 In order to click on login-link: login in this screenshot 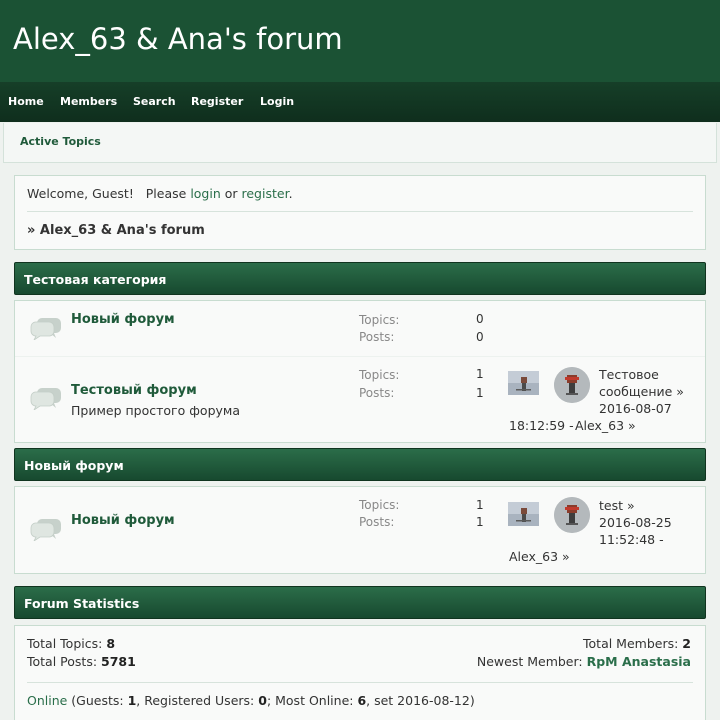, I will do `click(205, 193)`.